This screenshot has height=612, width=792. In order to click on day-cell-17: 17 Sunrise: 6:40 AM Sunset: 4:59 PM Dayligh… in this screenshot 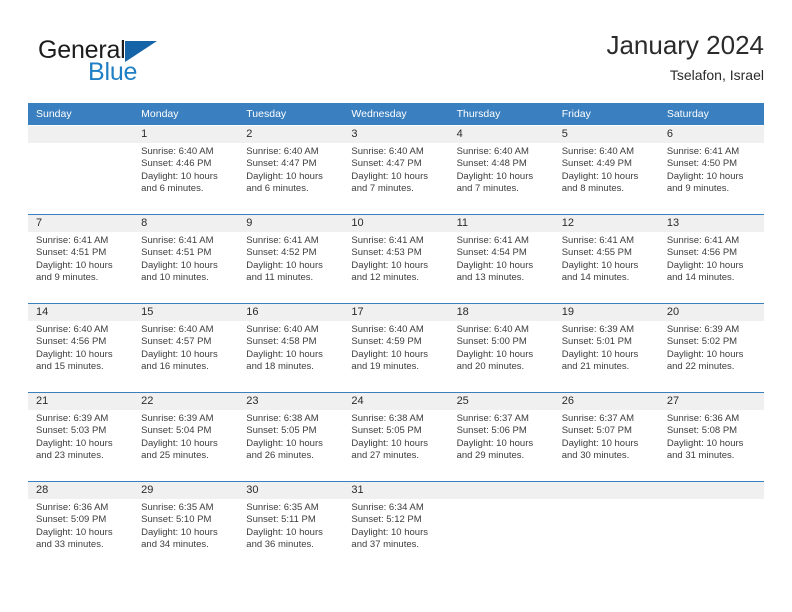, I will do `click(396, 348)`.